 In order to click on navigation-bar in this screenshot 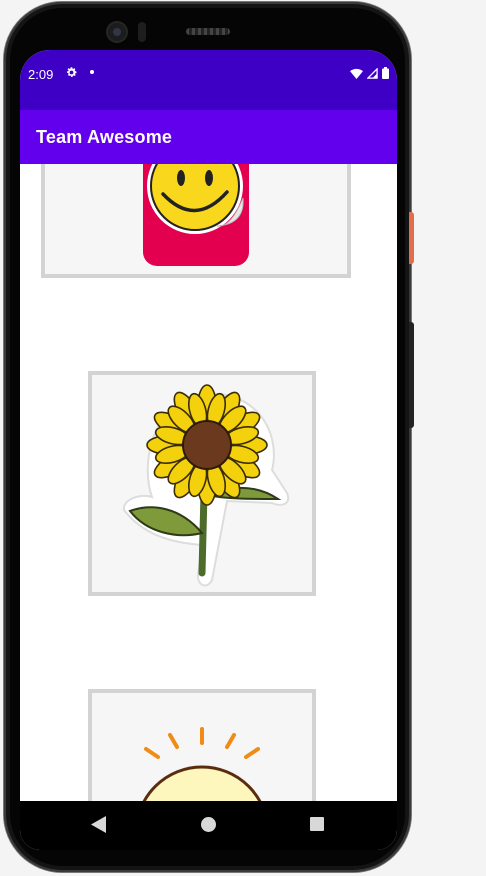, I will do `click(208, 825)`.